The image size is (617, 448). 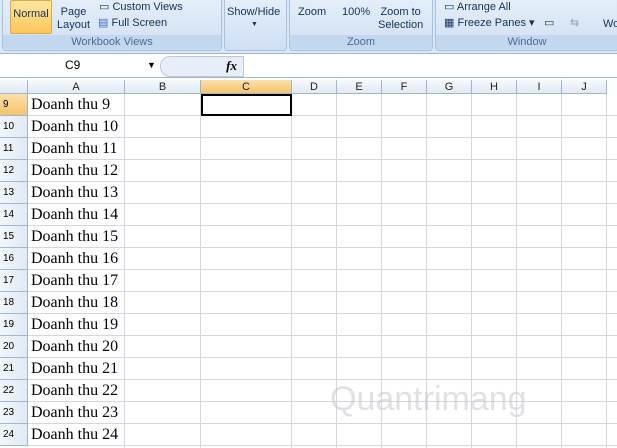 What do you see at coordinates (449, 23) in the screenshot?
I see `freeze-panes-icon: ▦` at bounding box center [449, 23].